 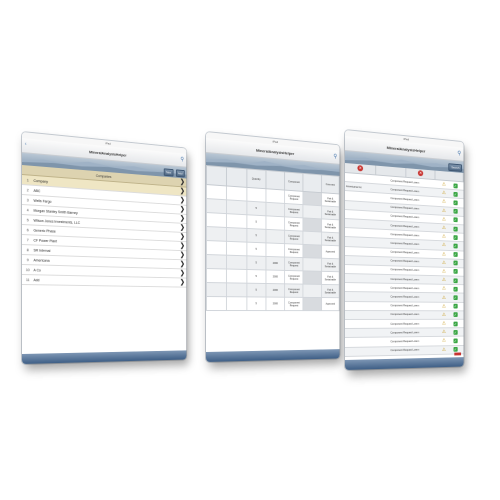 I want to click on page-title: MineralAnalysisHelper, so click(x=108, y=153).